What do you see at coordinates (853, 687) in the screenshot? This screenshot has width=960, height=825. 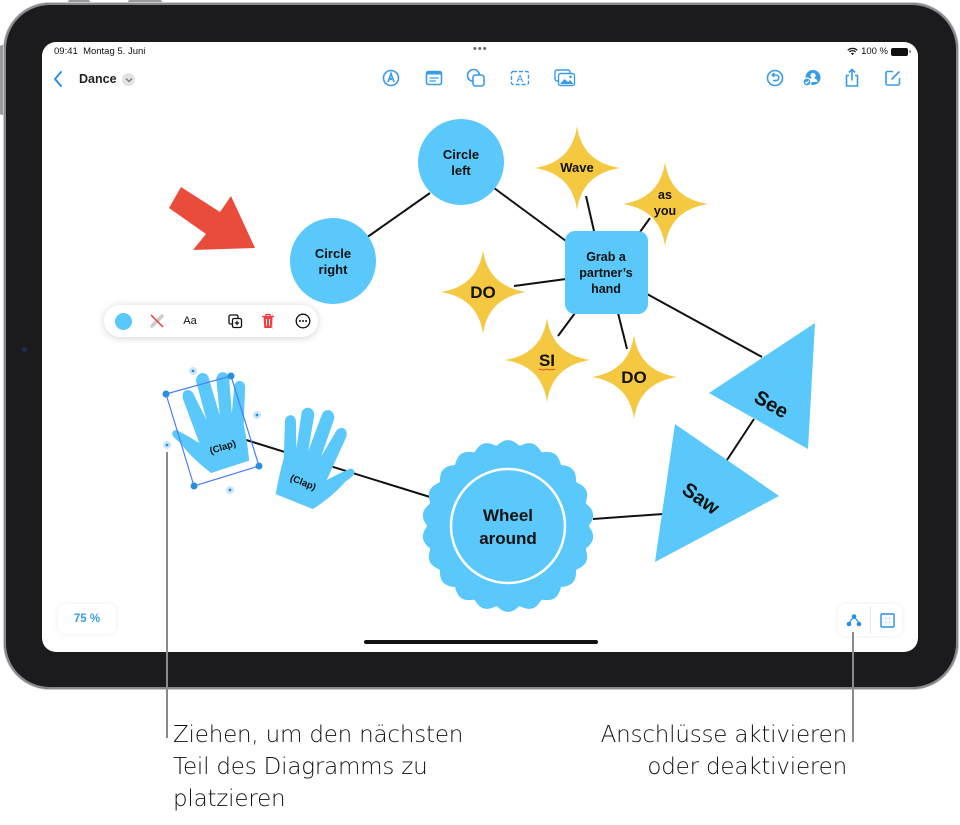 I see `leader-line-right` at bounding box center [853, 687].